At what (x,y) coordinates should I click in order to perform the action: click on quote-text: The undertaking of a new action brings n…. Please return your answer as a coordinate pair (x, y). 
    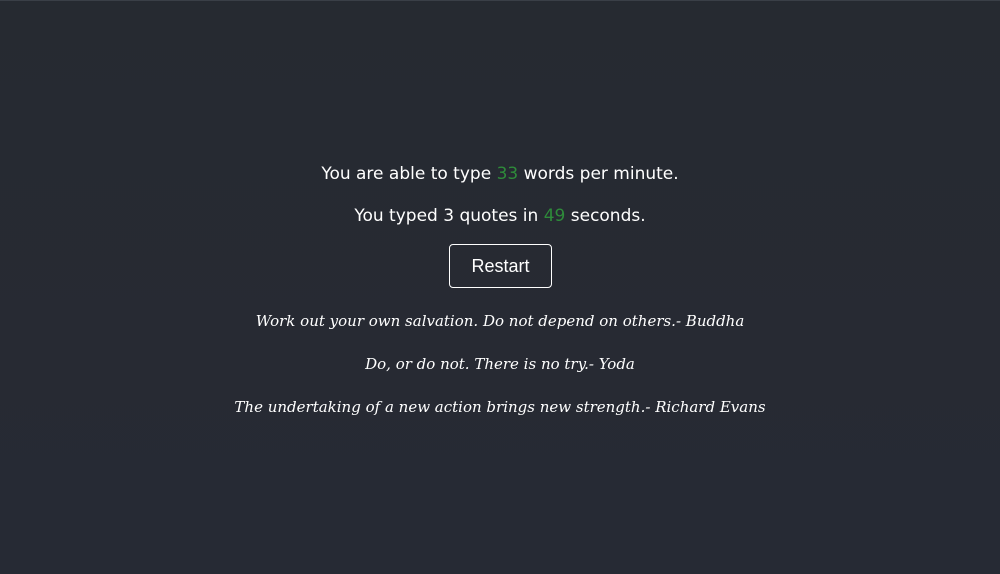
    Looking at the image, I should click on (440, 407).